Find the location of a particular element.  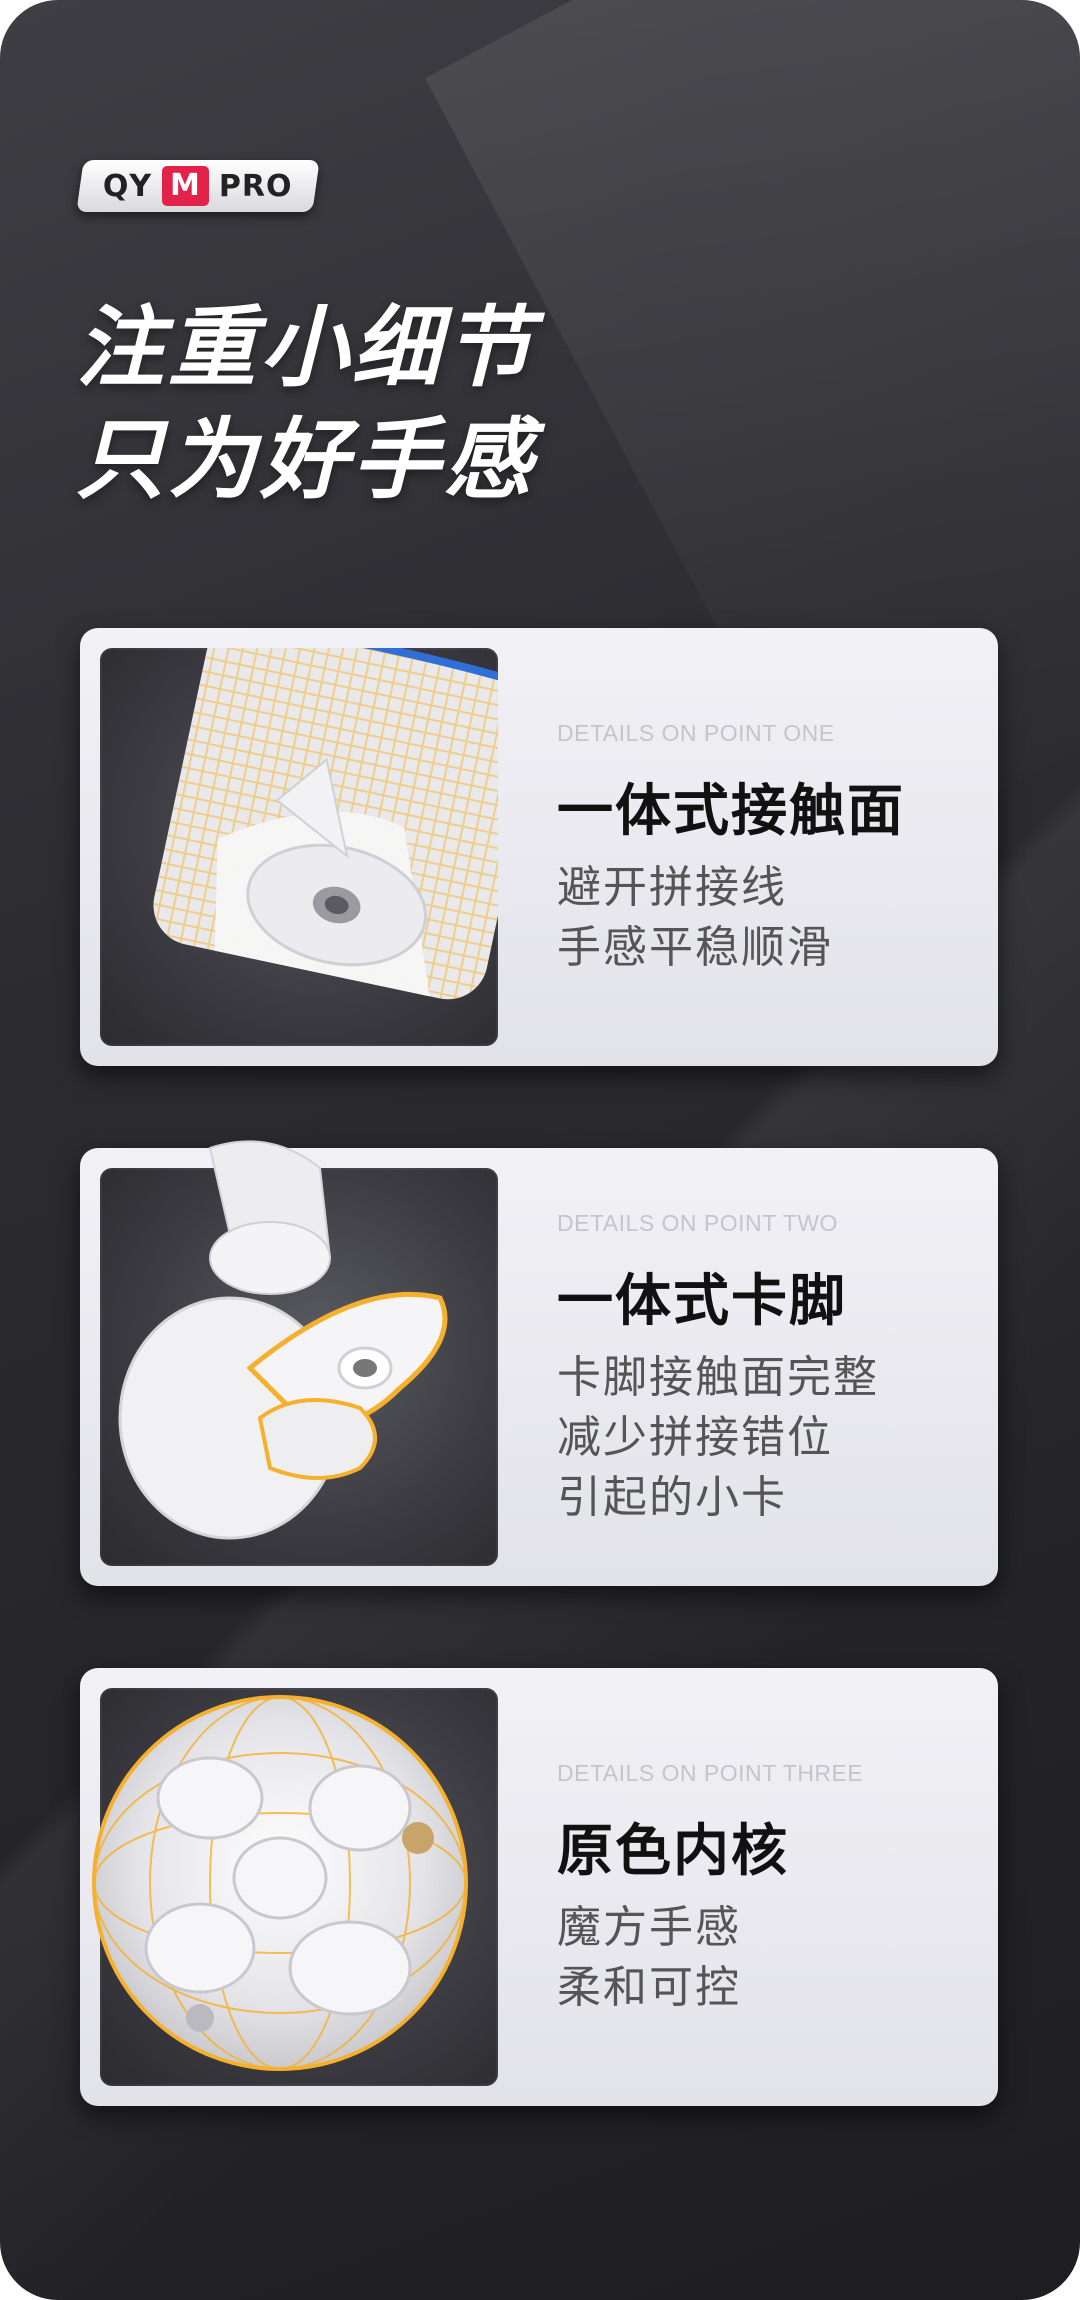

headline-line-1: 注重小细节 is located at coordinates (306, 347).